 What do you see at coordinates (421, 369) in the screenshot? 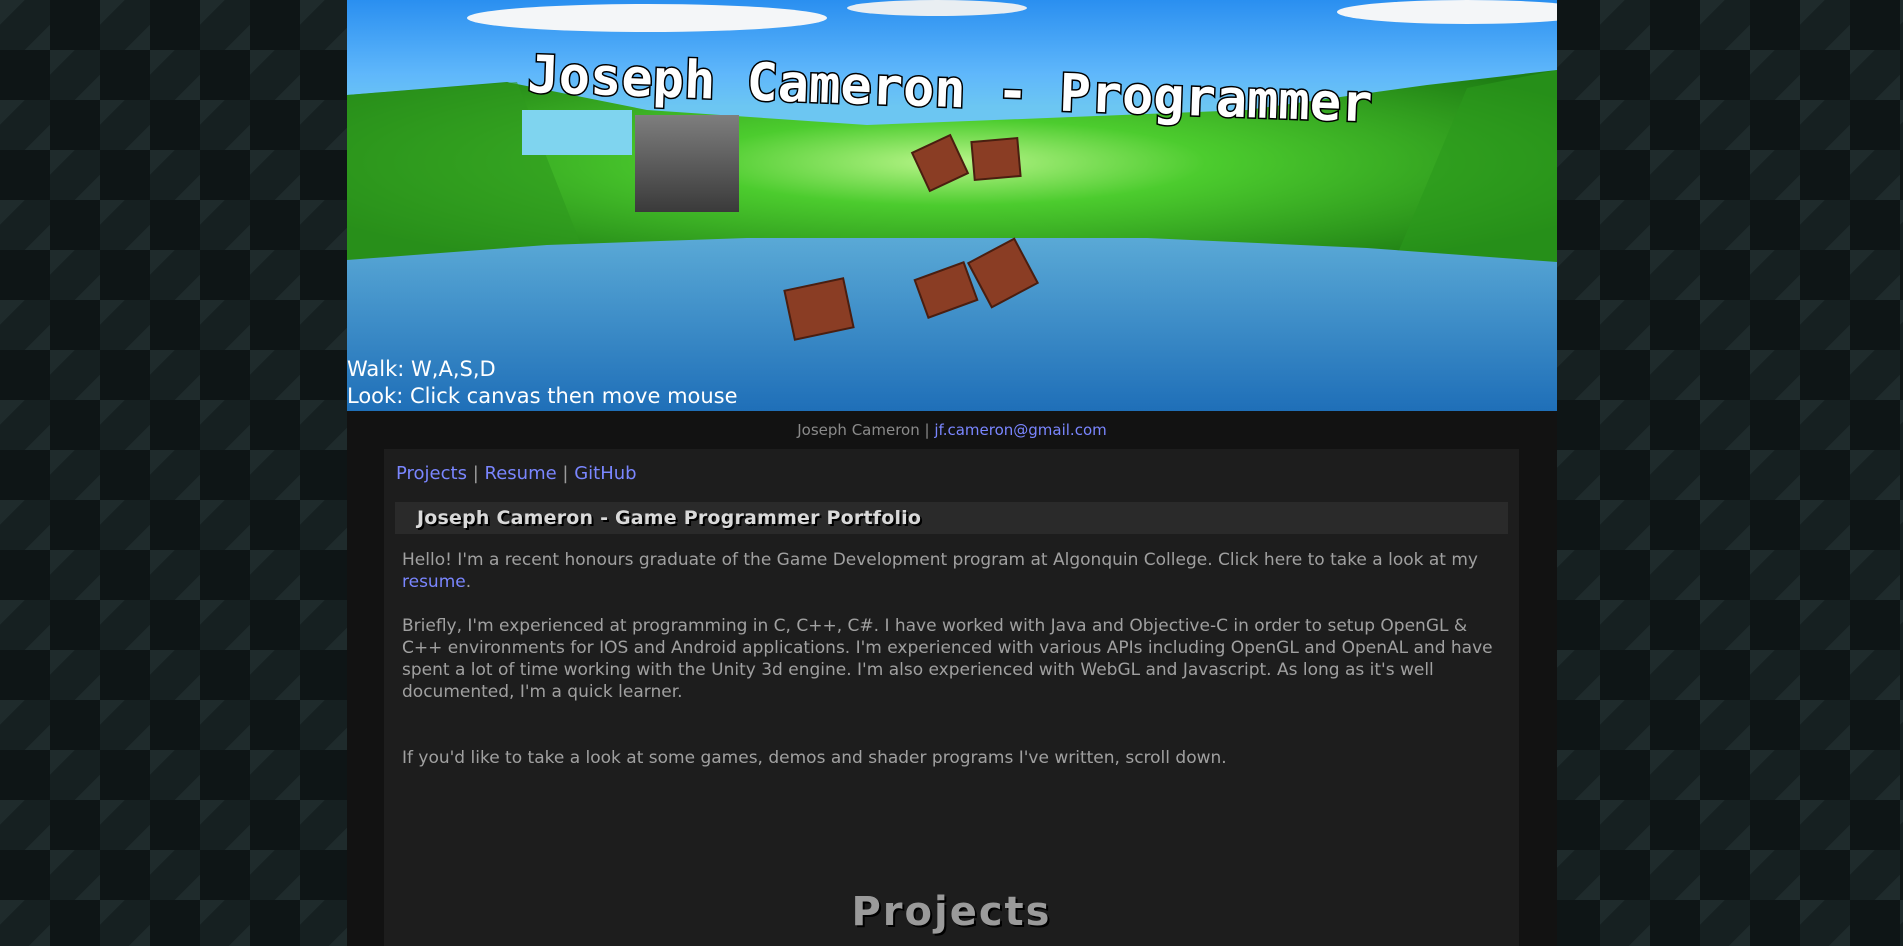
I see `walk-help-text: Walk: W,A,S,D` at bounding box center [421, 369].